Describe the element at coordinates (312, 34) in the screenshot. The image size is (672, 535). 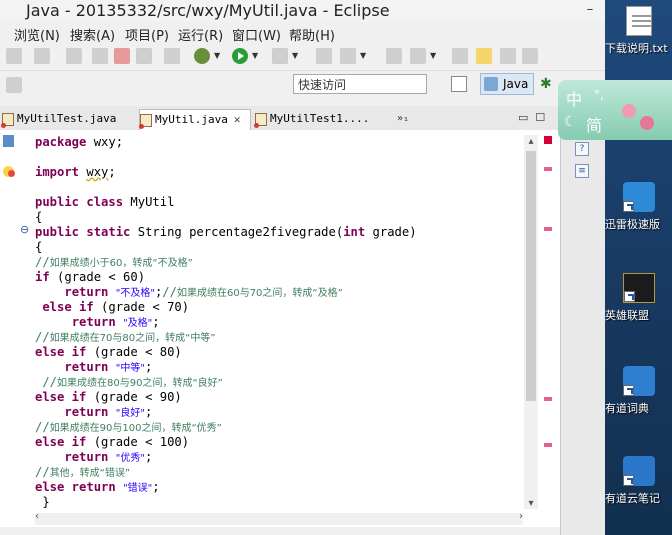
I see `menu-help: 帮助(H)` at that location.